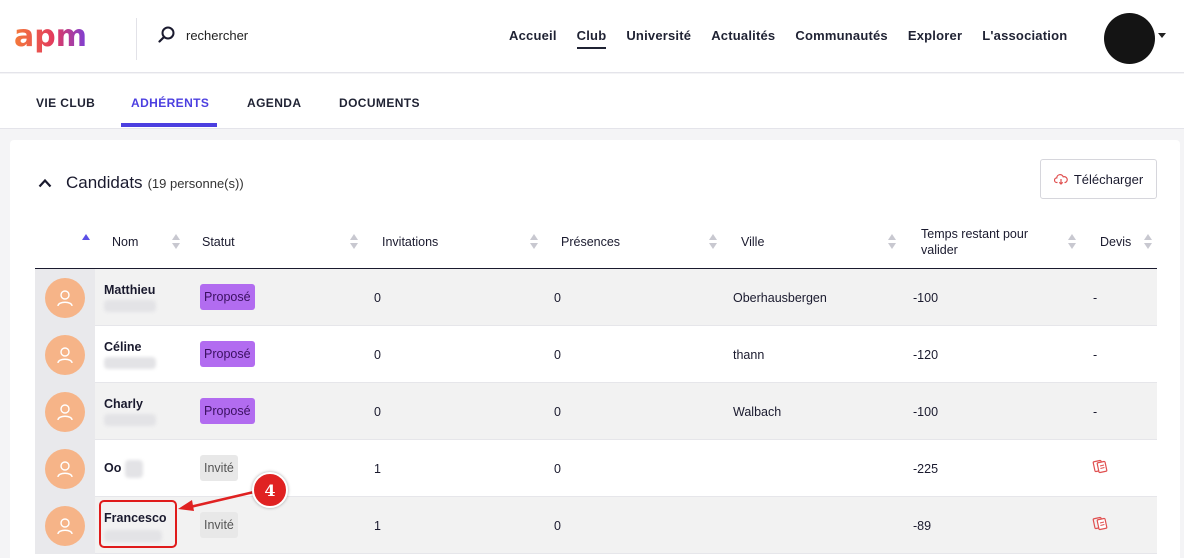  I want to click on member-name: Charly, so click(123, 404).